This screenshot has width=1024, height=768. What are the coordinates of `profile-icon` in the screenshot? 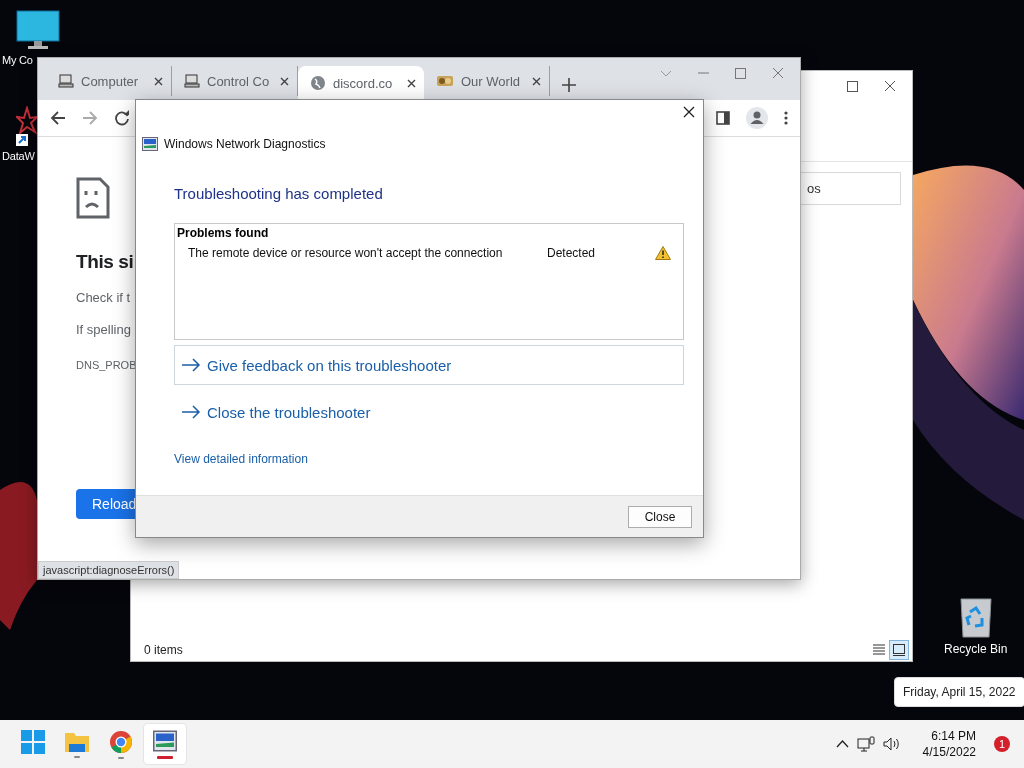 It's located at (757, 118).